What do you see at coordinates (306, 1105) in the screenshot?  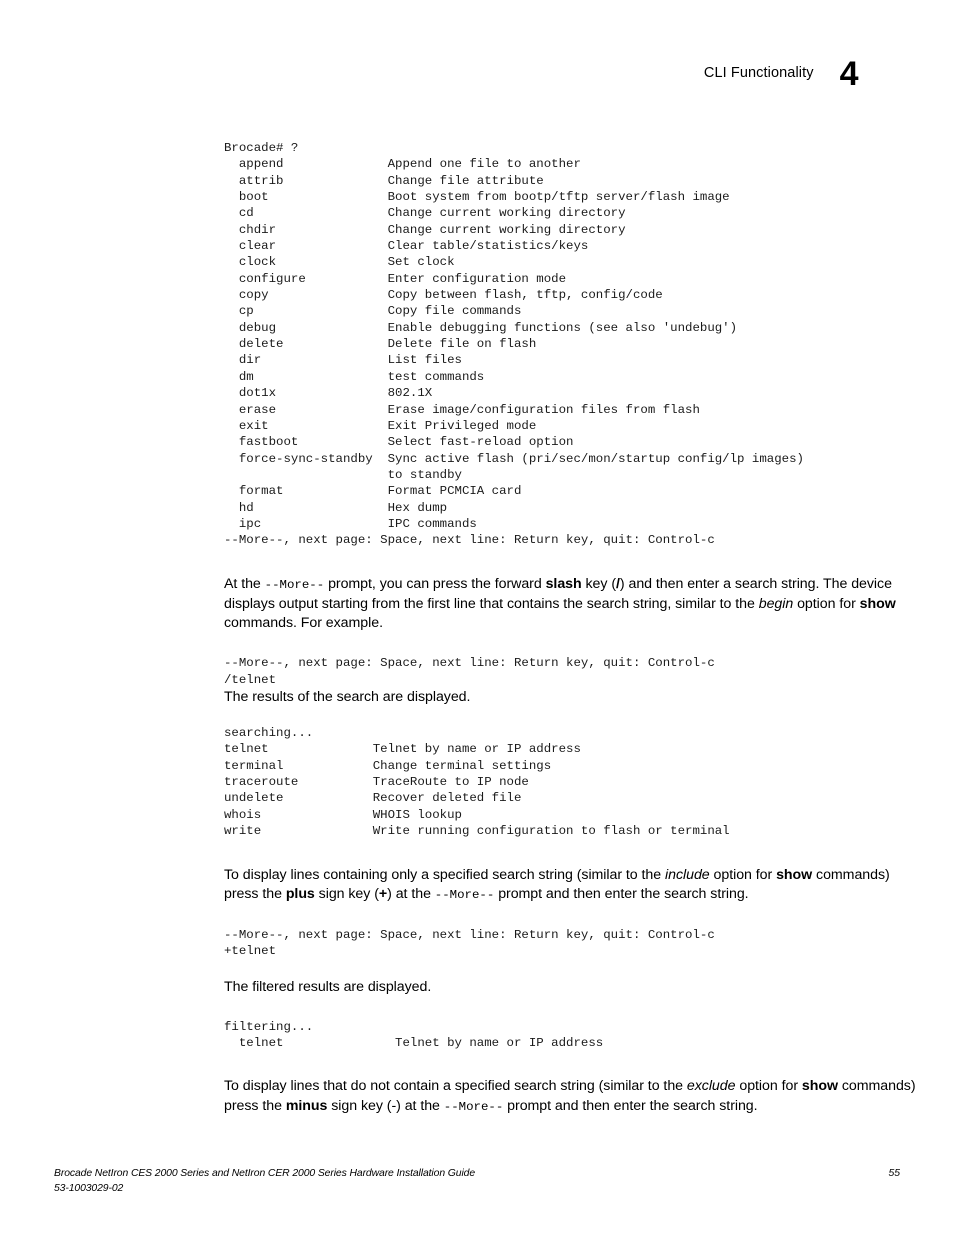 I see `bold-minus: minus` at bounding box center [306, 1105].